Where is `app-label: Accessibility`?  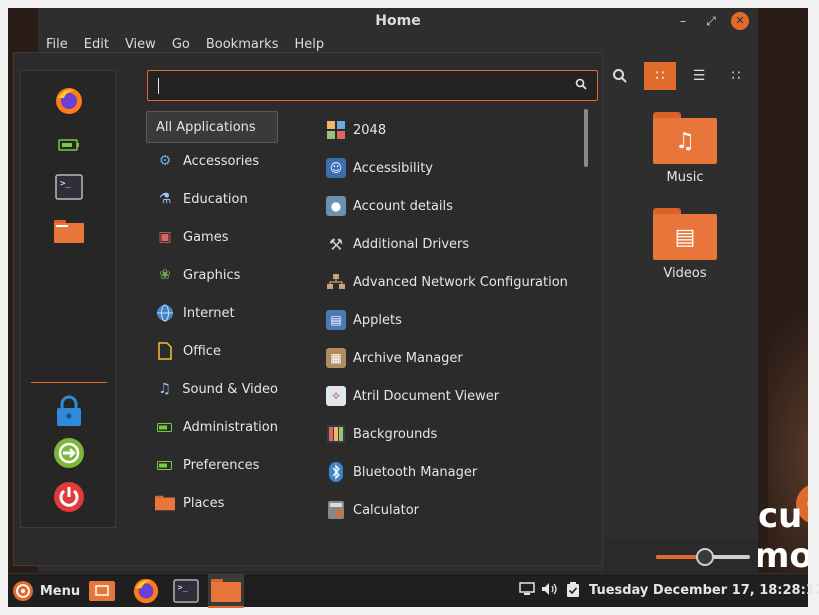
app-label: Accessibility is located at coordinates (393, 168).